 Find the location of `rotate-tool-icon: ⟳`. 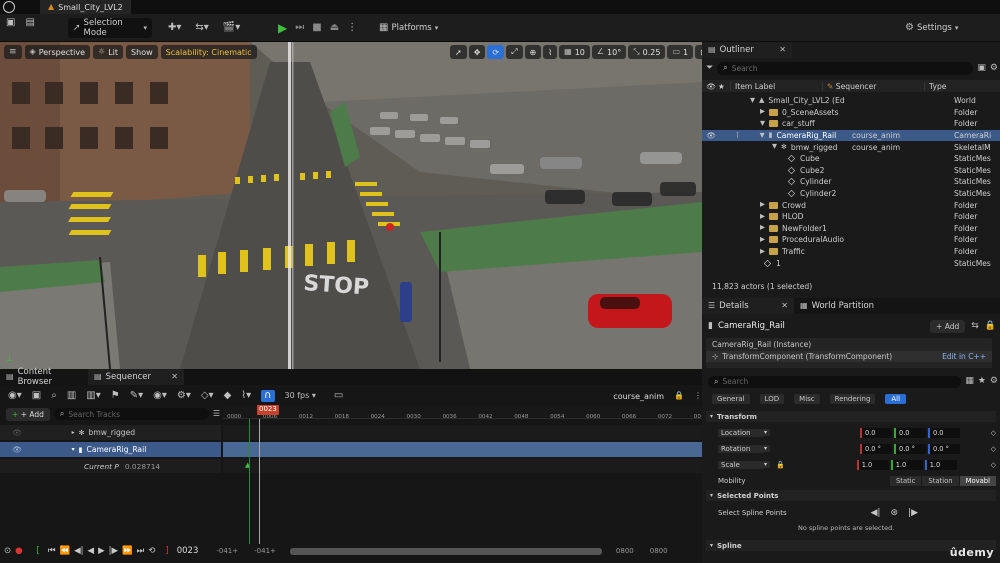

rotate-tool-icon: ⟳ is located at coordinates (496, 52).